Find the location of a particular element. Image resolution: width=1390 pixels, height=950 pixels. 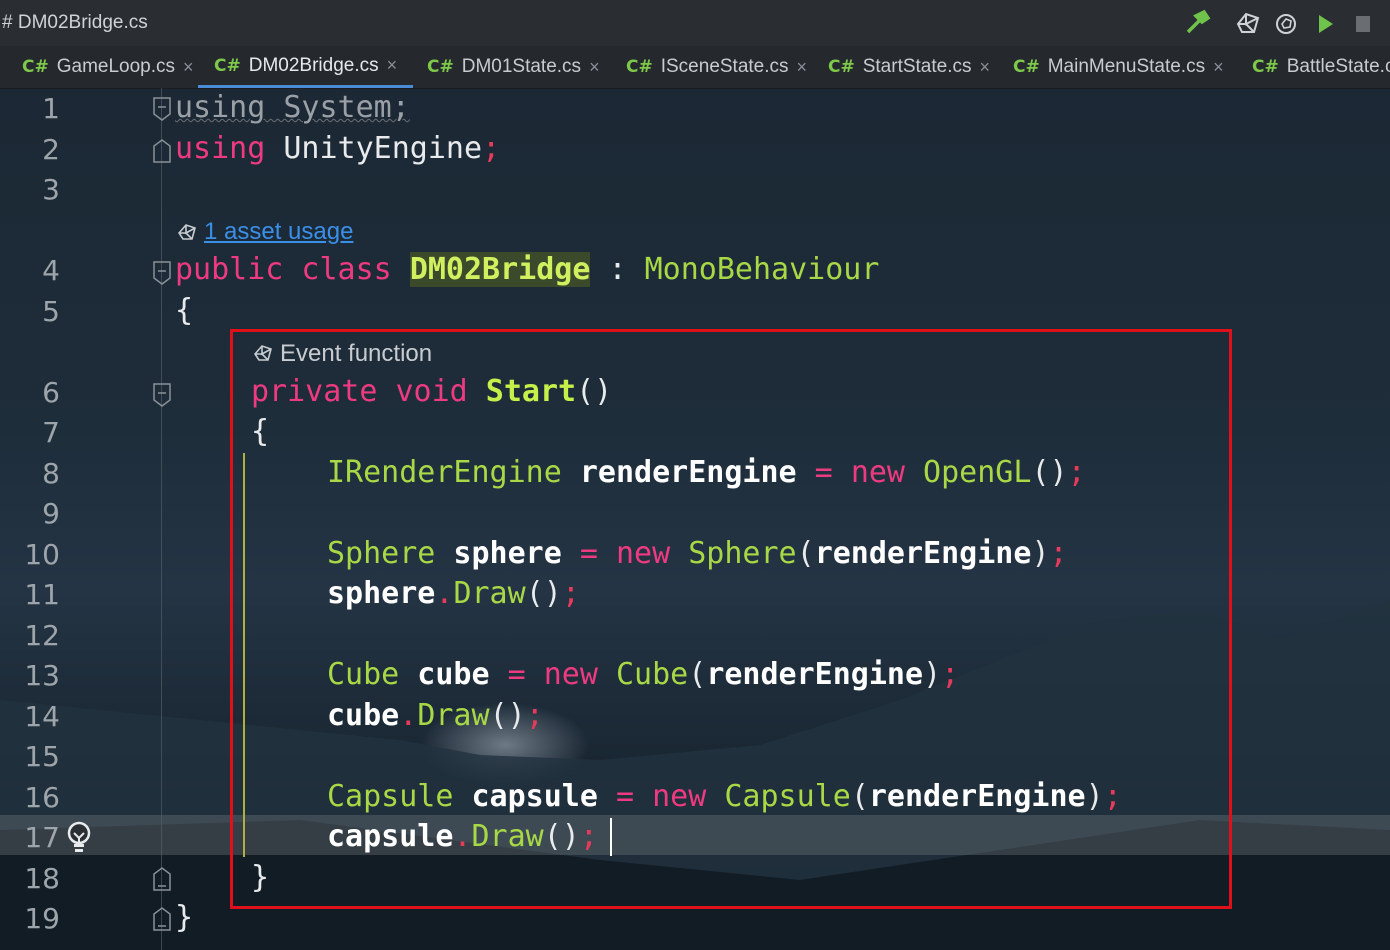

line-number: 10 is located at coordinates (42, 554).